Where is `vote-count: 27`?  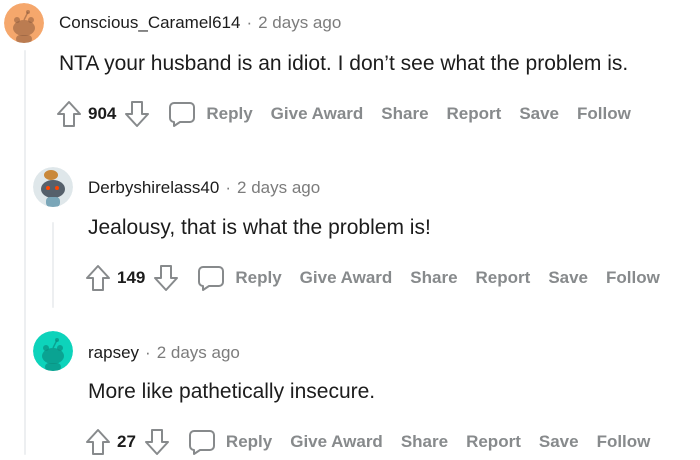 vote-count: 27 is located at coordinates (126, 441).